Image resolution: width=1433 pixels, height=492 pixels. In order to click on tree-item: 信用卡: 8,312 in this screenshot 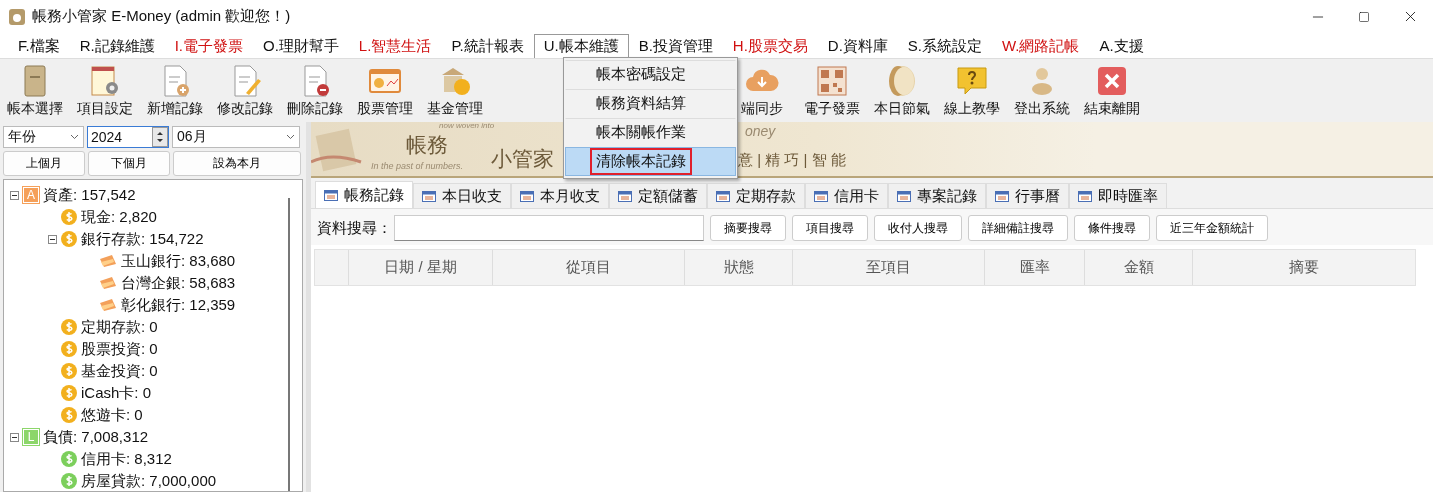, I will do `click(126, 459)`.